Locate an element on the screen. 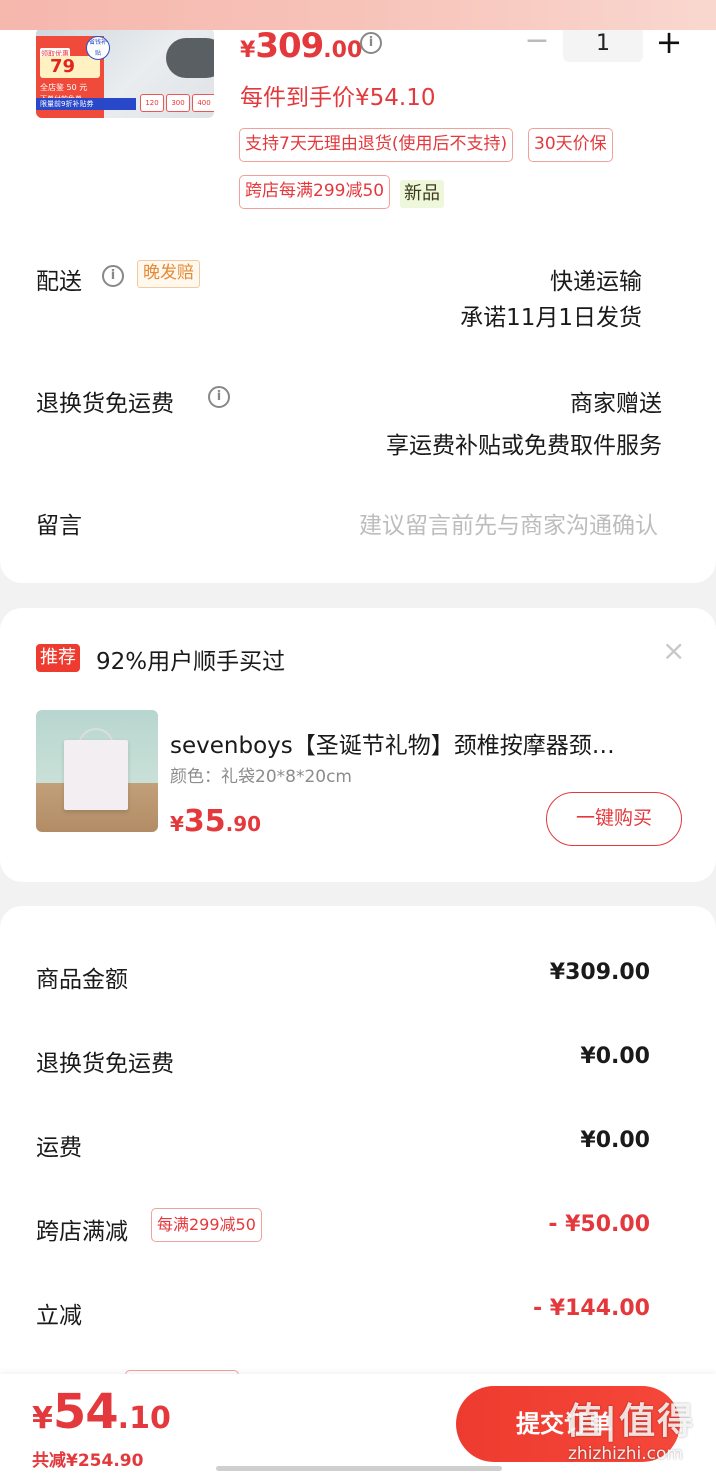 The image size is (716, 1476). thumbnail-badge: 省钱补贴 is located at coordinates (98, 48).